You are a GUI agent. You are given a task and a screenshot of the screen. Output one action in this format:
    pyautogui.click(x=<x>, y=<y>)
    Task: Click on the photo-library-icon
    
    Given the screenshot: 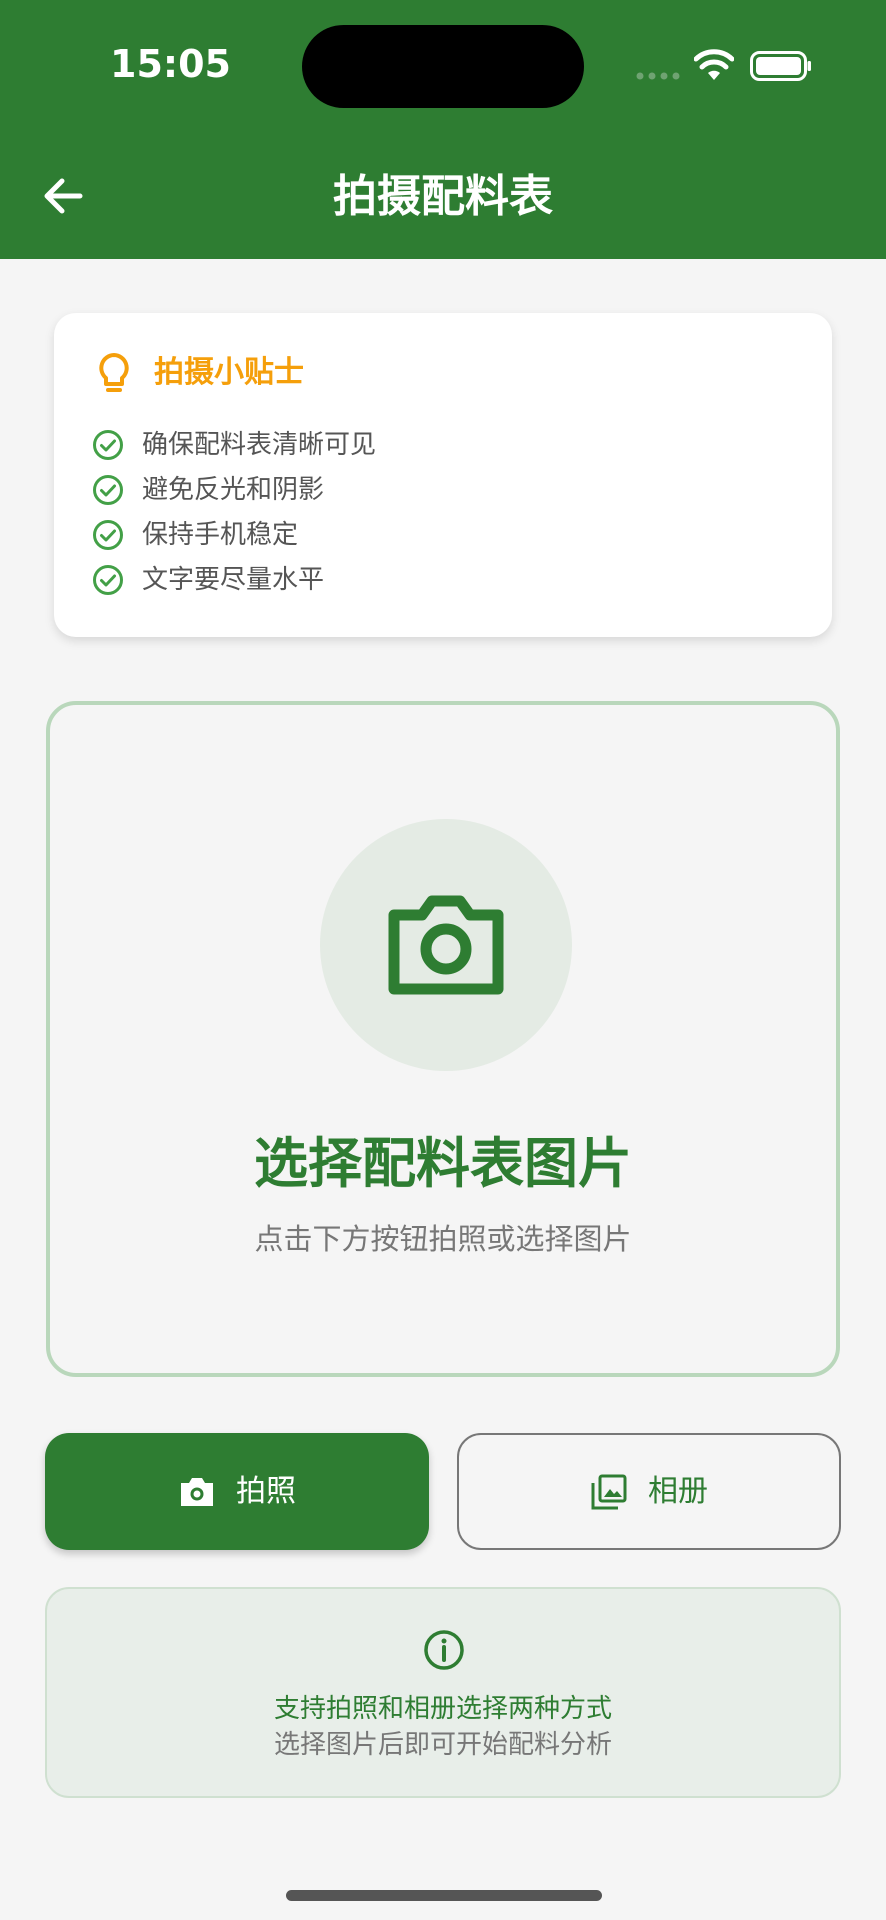 What is the action you would take?
    pyautogui.click(x=609, y=1491)
    